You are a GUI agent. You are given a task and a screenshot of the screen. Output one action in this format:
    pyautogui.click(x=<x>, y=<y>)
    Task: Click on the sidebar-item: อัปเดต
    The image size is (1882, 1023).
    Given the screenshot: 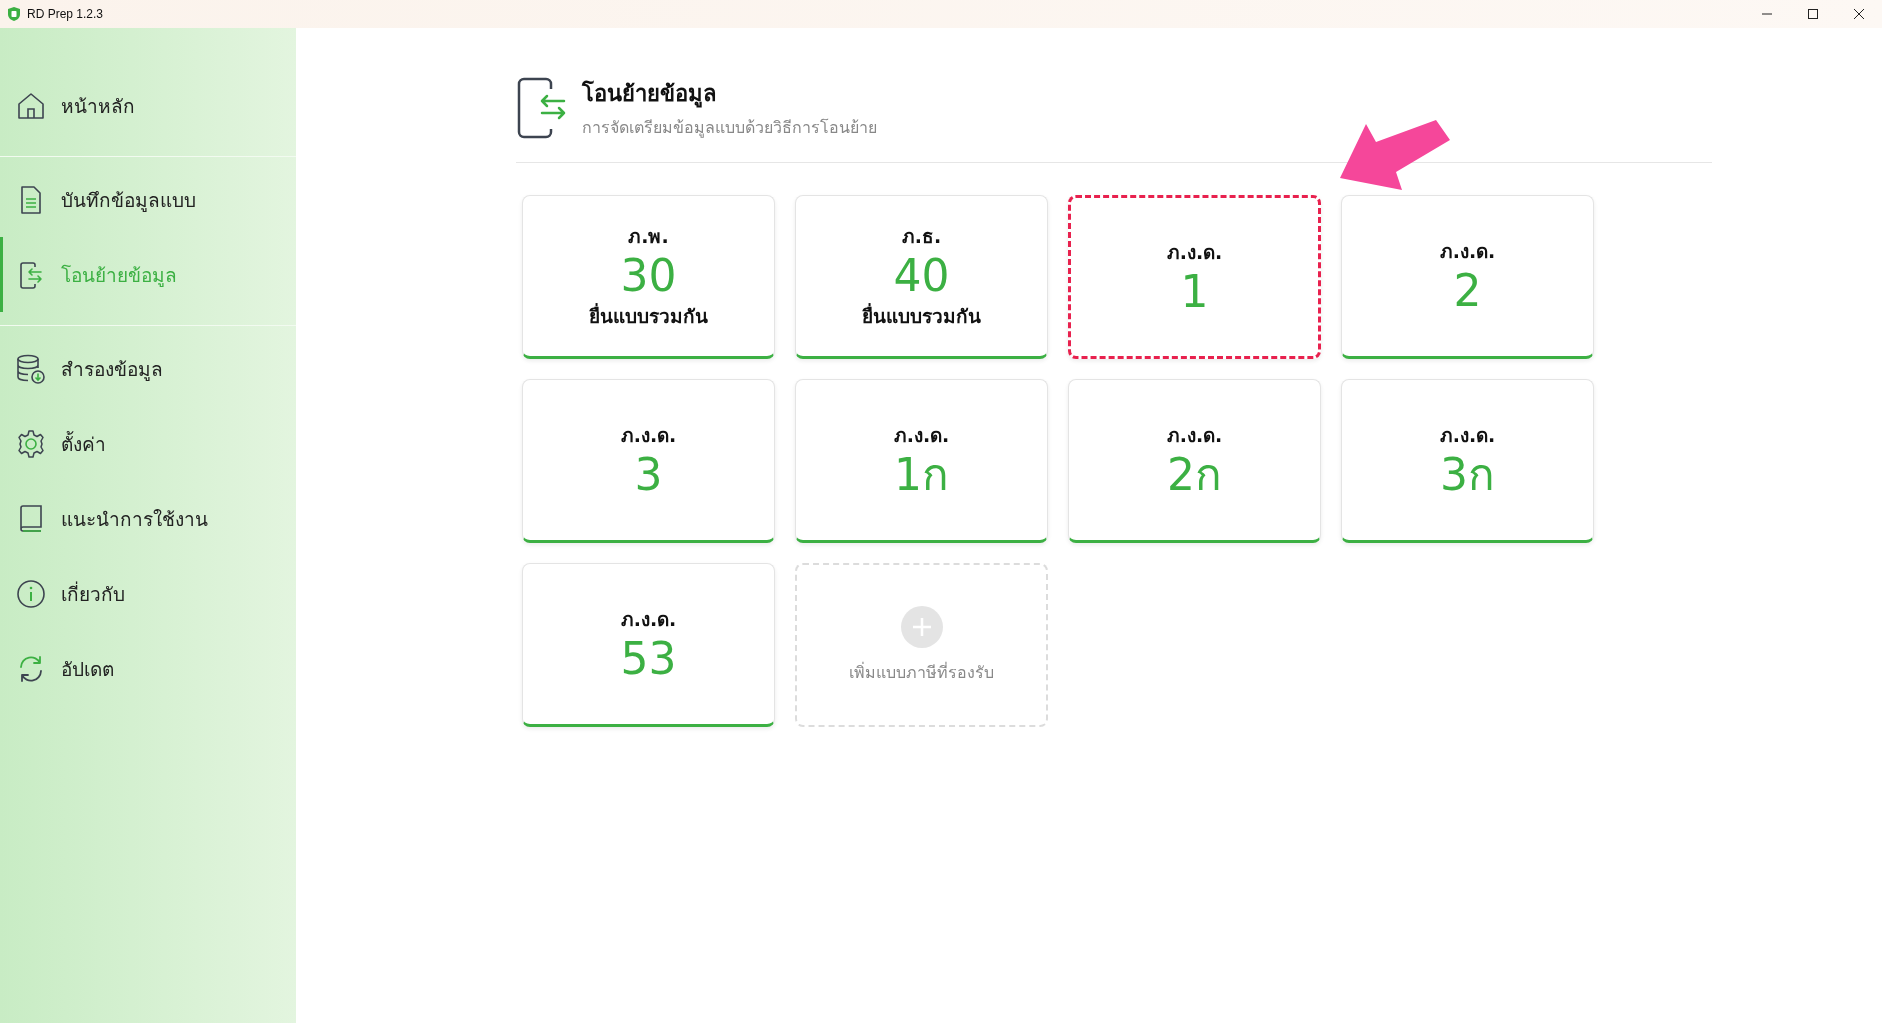 What is the action you would take?
    pyautogui.click(x=148, y=668)
    